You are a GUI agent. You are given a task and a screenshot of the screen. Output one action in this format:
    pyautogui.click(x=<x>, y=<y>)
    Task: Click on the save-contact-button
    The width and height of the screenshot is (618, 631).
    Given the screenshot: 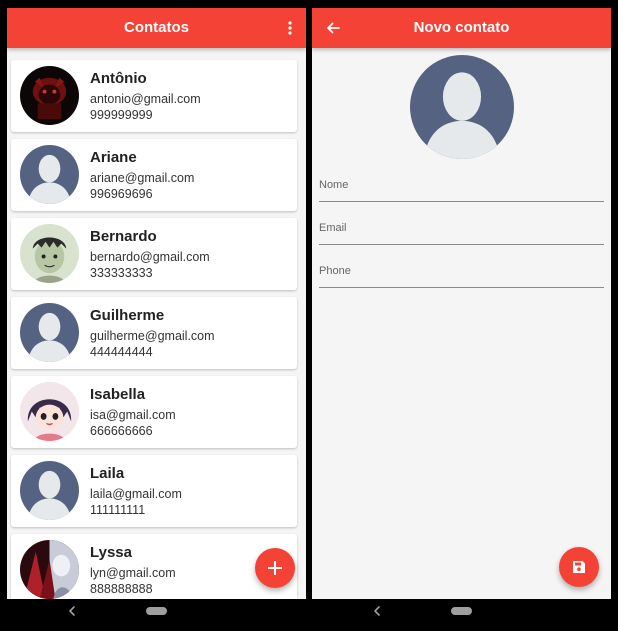 What is the action you would take?
    pyautogui.click(x=579, y=567)
    